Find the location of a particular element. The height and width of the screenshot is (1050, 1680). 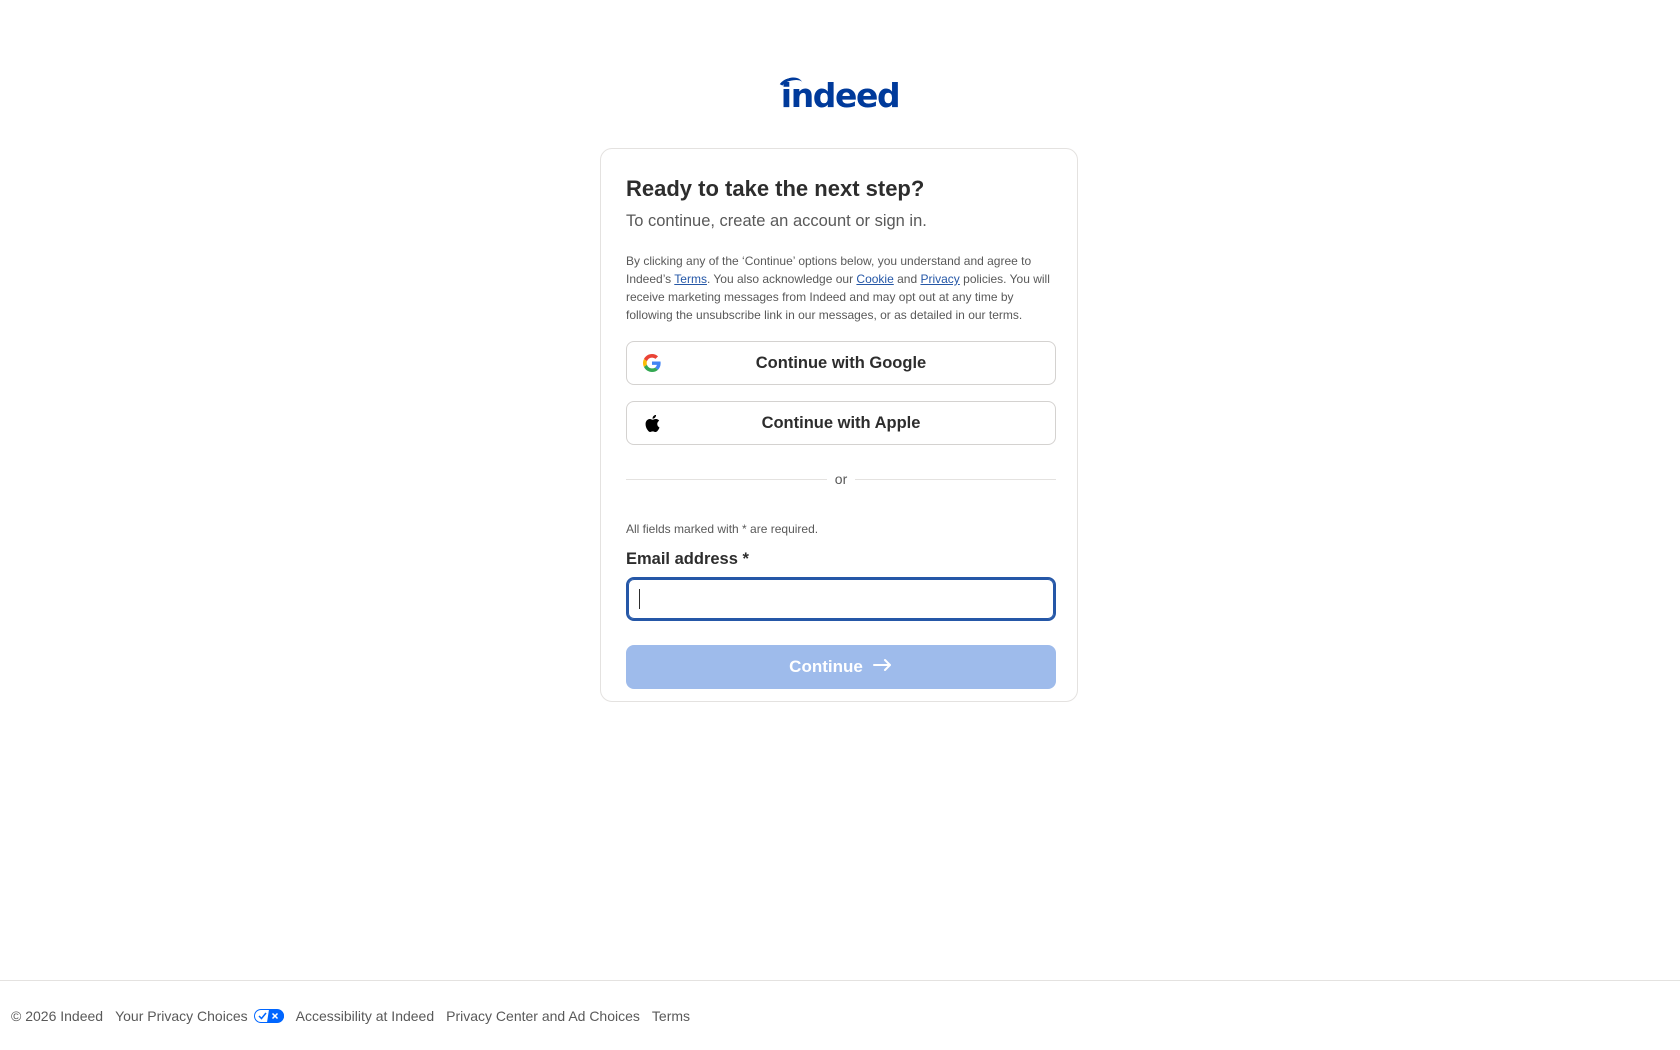

email-input-wrapper is located at coordinates (841, 599).